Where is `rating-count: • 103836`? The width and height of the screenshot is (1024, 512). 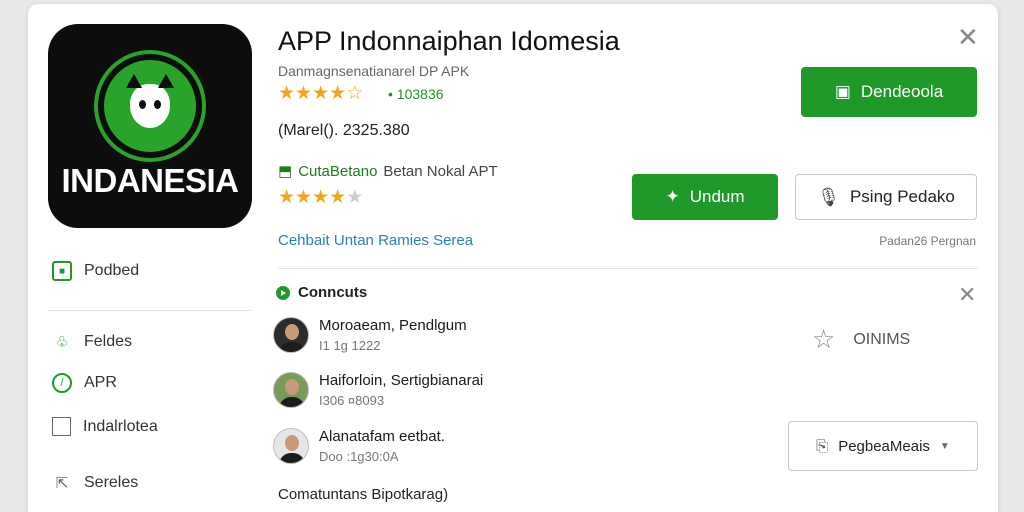 rating-count: • 103836 is located at coordinates (416, 94).